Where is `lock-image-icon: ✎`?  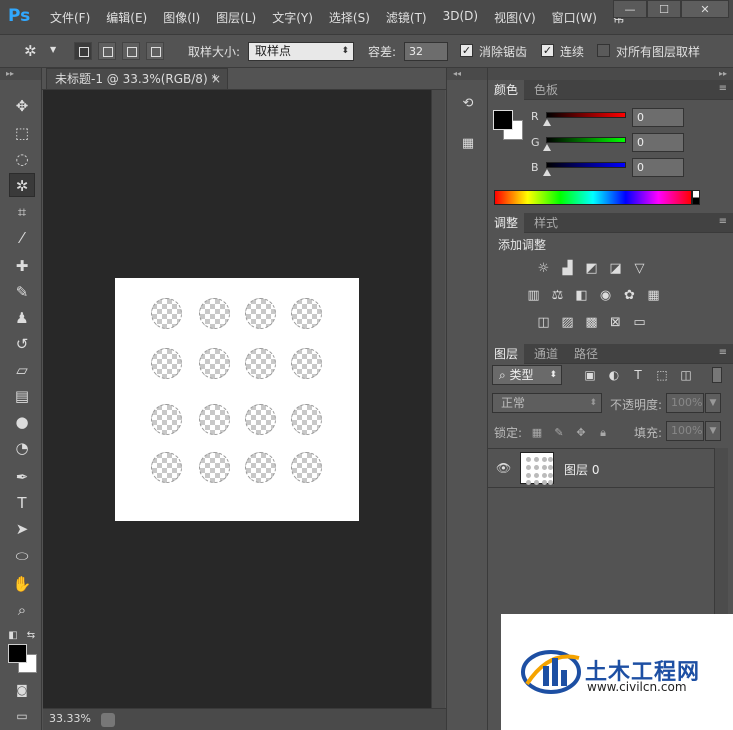 lock-image-icon: ✎ is located at coordinates (559, 433).